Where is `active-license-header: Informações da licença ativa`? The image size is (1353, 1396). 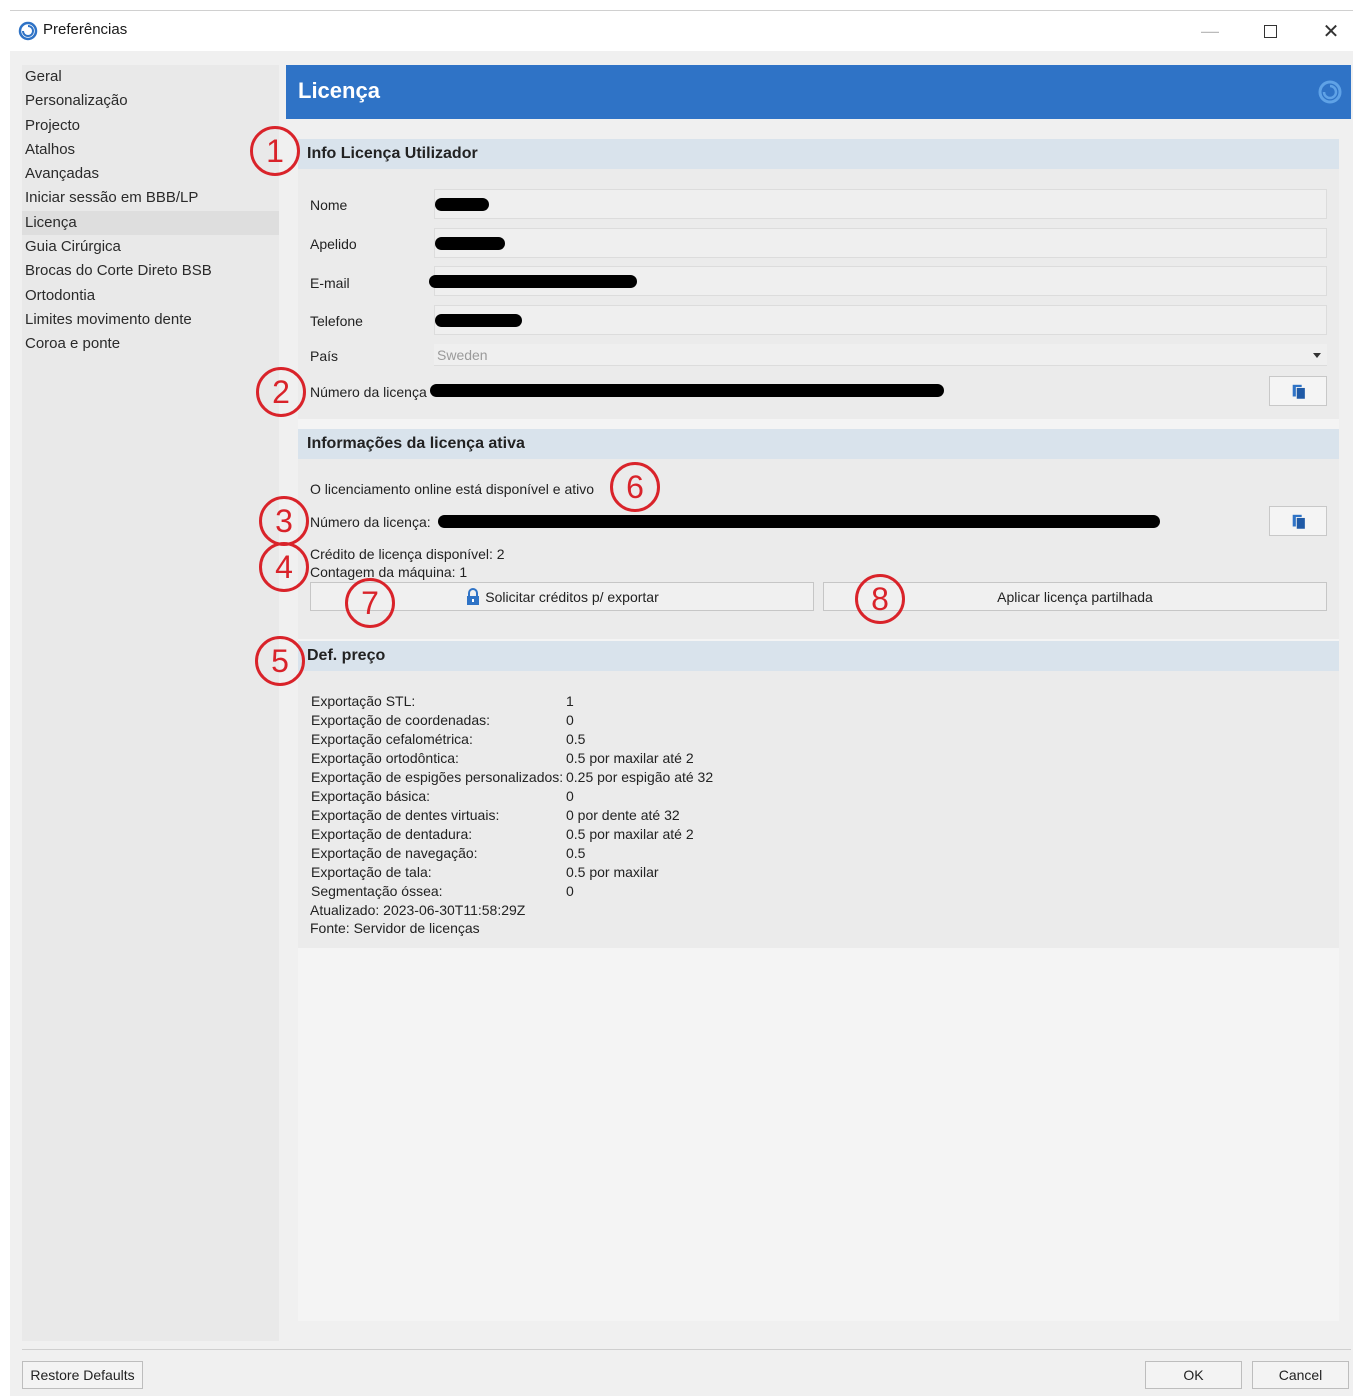
active-license-header: Informações da licença ativa is located at coordinates (818, 444).